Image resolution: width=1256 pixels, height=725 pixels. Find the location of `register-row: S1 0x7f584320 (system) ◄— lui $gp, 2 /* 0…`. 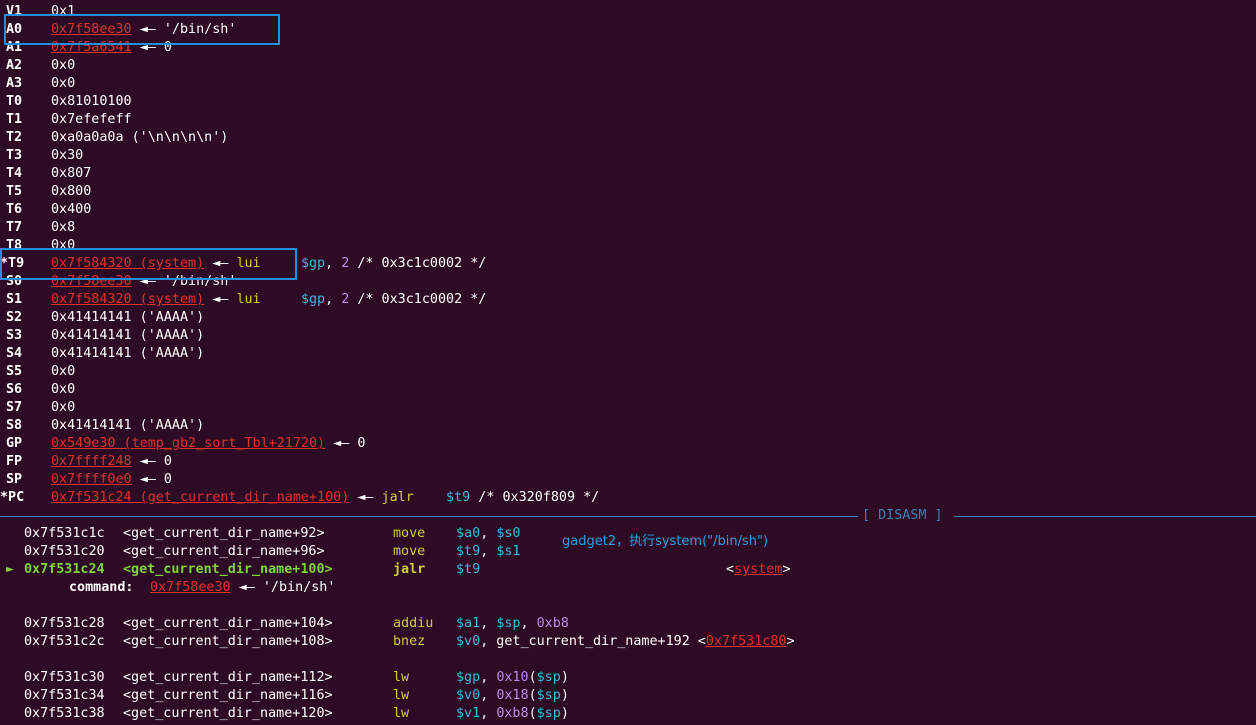

register-row: S1 0x7f584320 (system) ◄— lui $gp, 2 /* 0… is located at coordinates (628, 300).